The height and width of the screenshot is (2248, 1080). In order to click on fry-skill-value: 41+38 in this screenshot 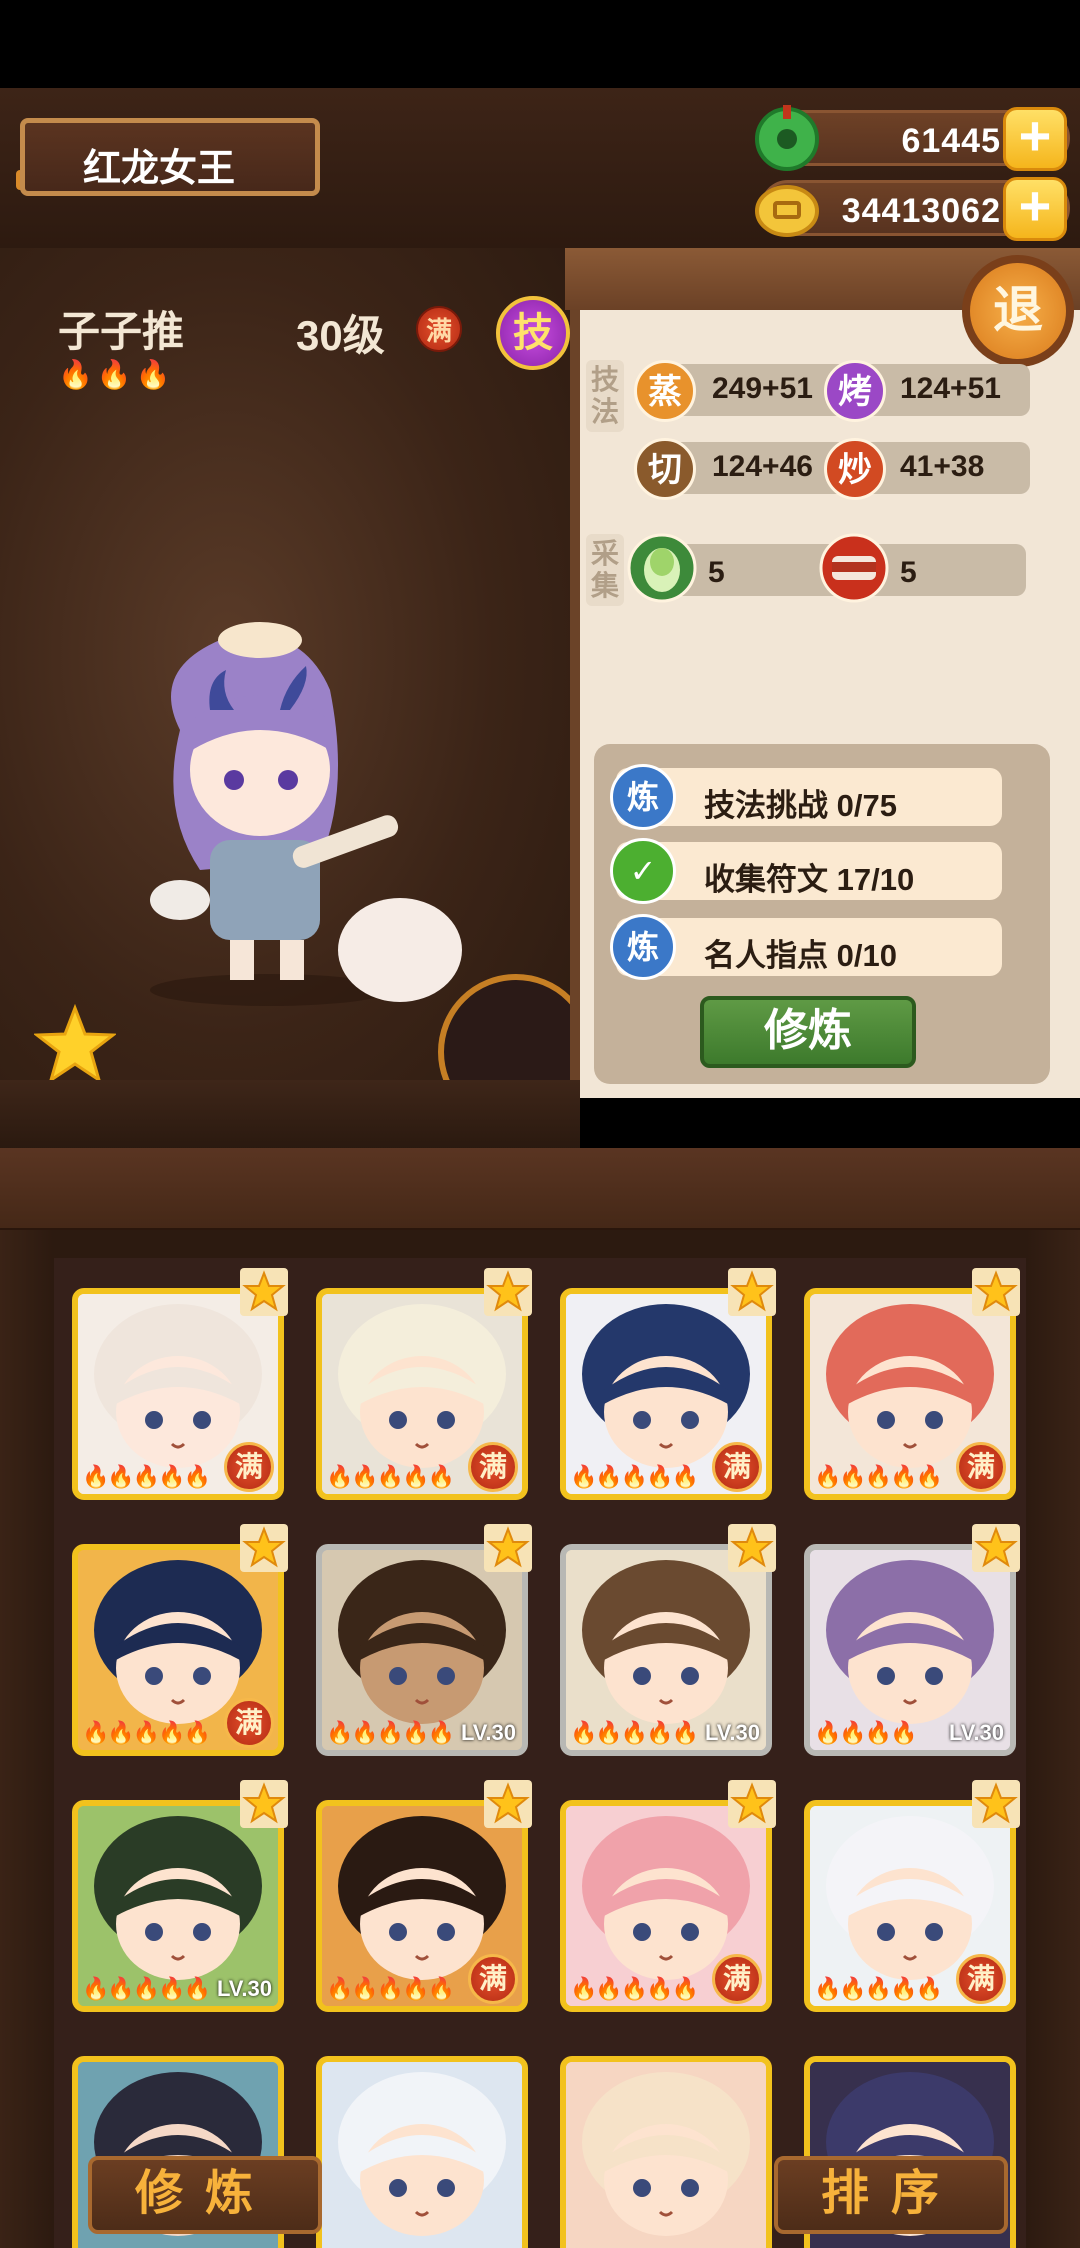, I will do `click(942, 466)`.